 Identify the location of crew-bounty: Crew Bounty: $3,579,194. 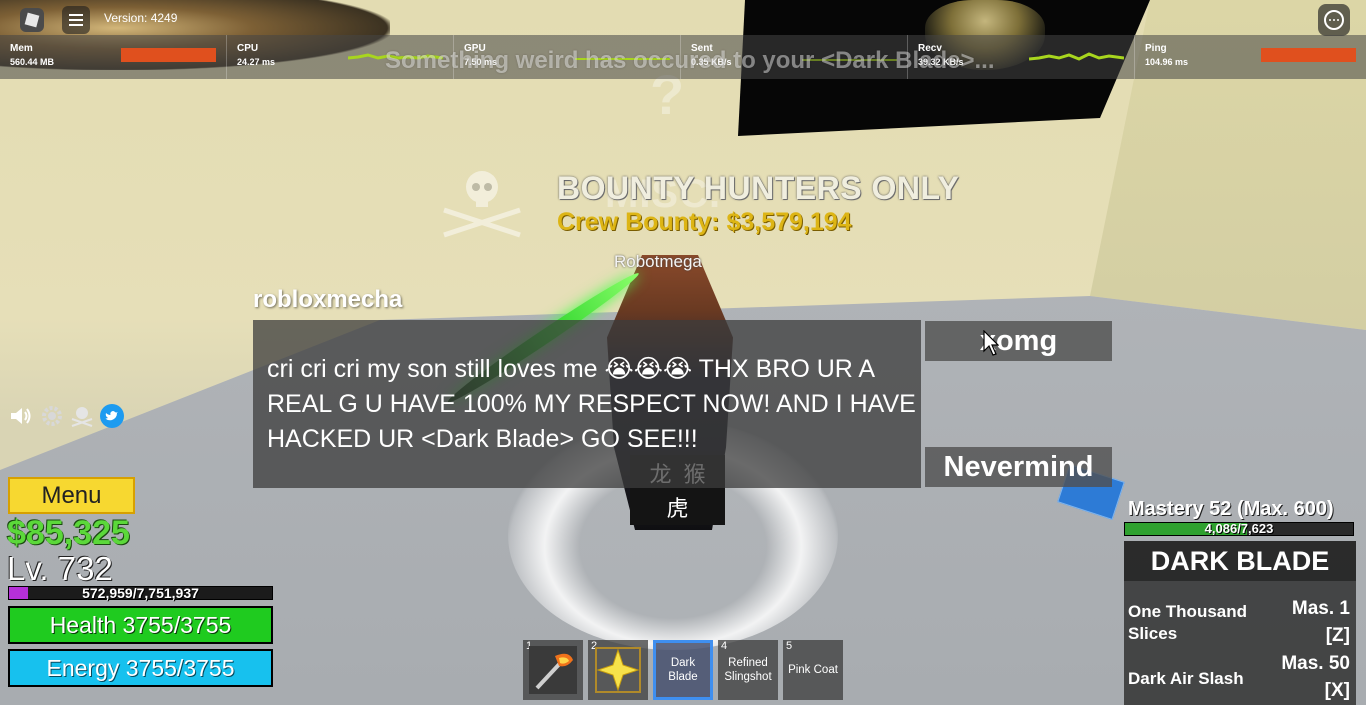
(704, 222).